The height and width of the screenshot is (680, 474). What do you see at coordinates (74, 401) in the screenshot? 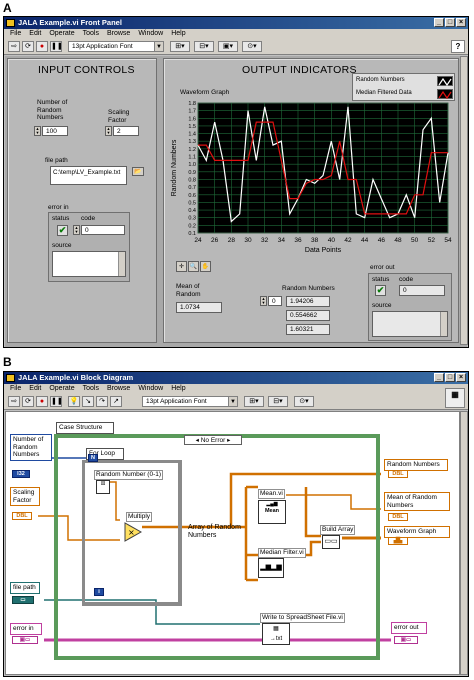
I see `highlight-execution-icon: 💡` at bounding box center [74, 401].